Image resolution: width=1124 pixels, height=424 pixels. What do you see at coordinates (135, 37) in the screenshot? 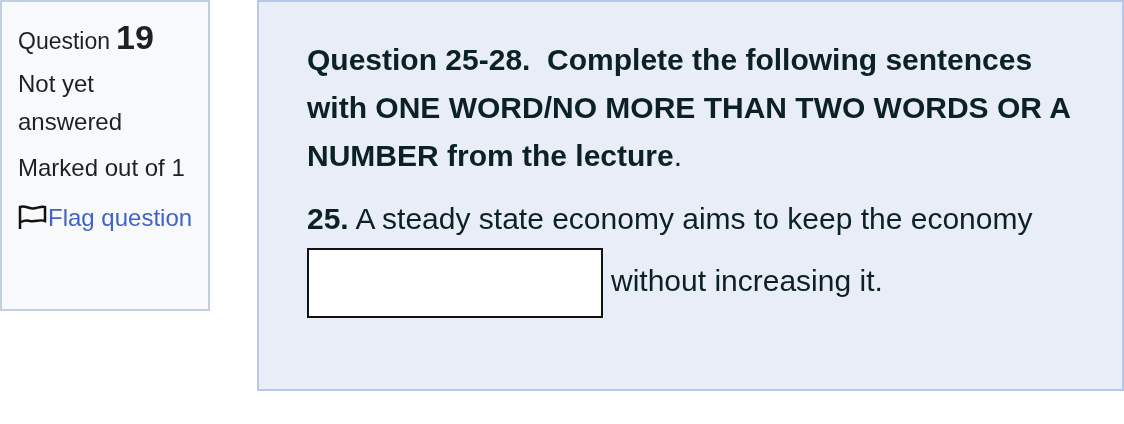
I see `question-number: 19` at bounding box center [135, 37].